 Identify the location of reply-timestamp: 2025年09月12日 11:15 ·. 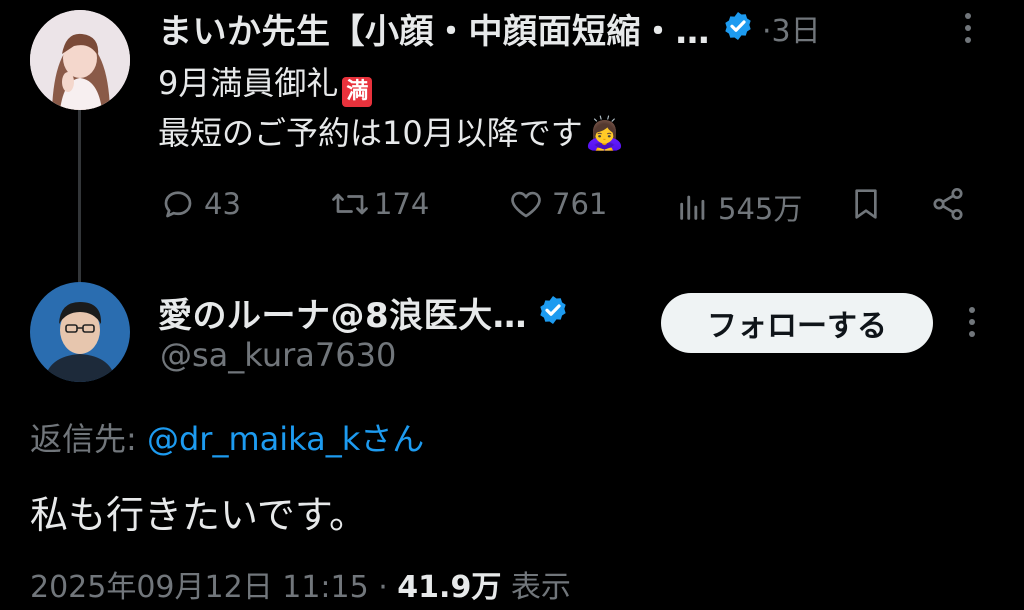
(213, 587).